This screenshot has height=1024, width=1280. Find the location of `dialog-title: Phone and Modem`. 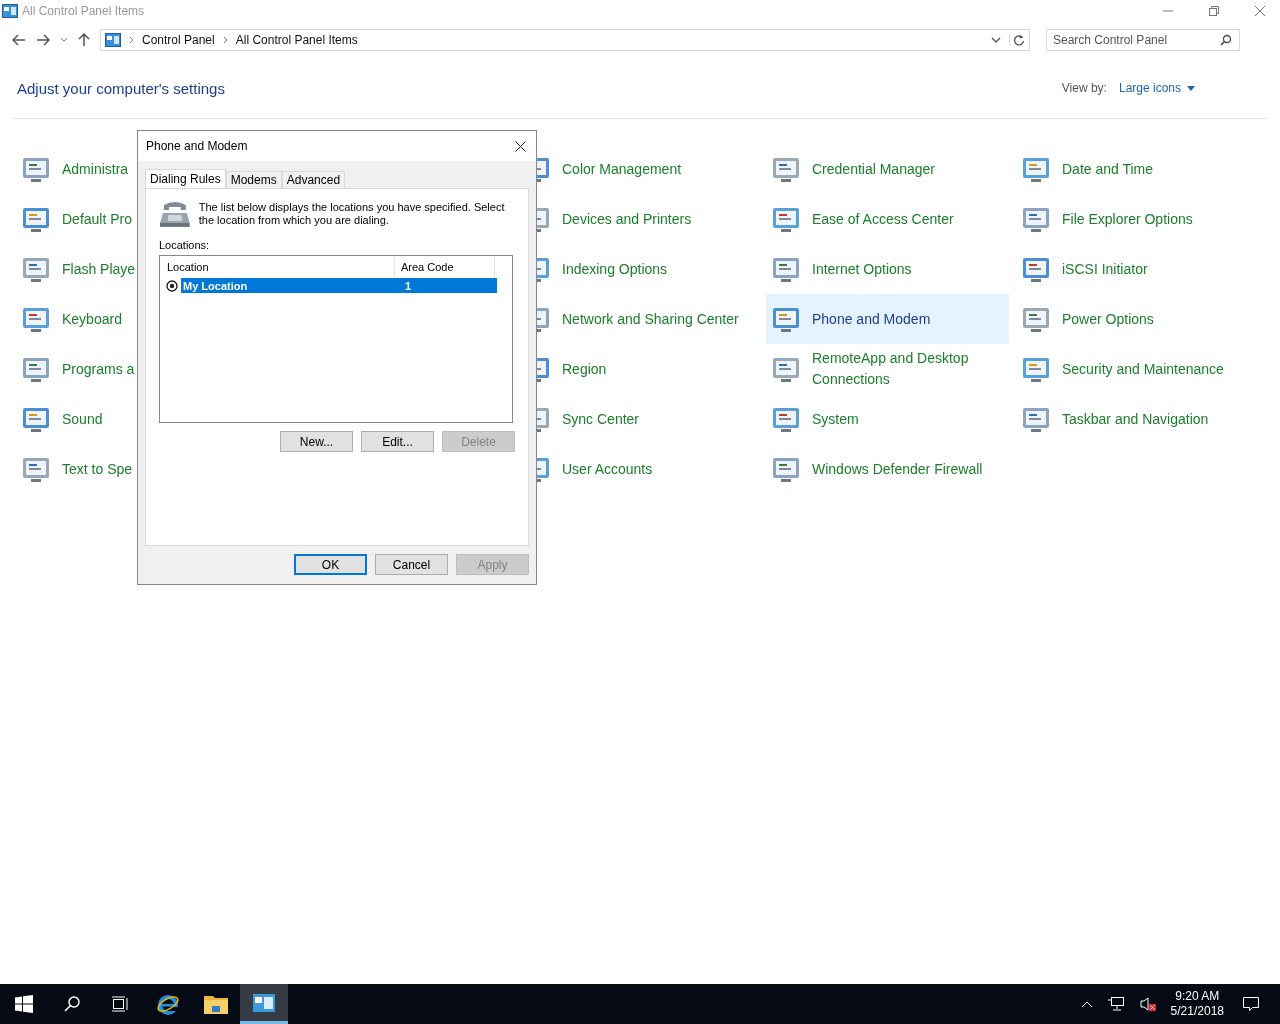

dialog-title: Phone and Modem is located at coordinates (197, 146).